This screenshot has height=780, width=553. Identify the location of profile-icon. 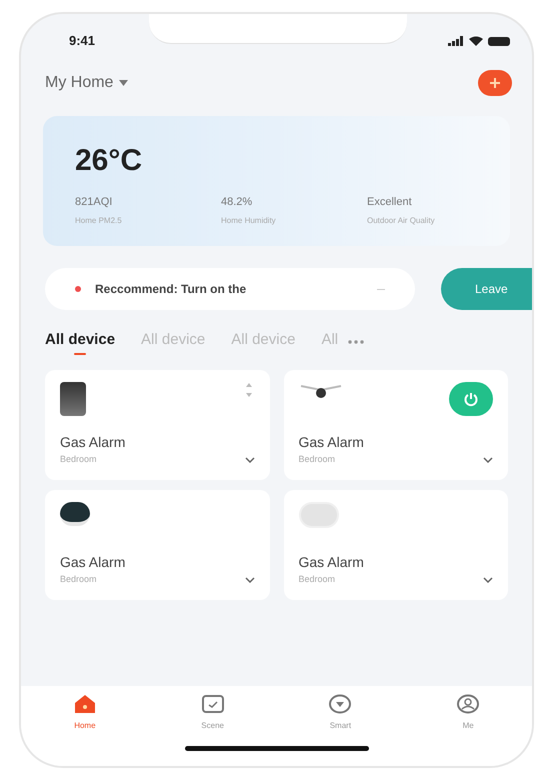
(468, 704).